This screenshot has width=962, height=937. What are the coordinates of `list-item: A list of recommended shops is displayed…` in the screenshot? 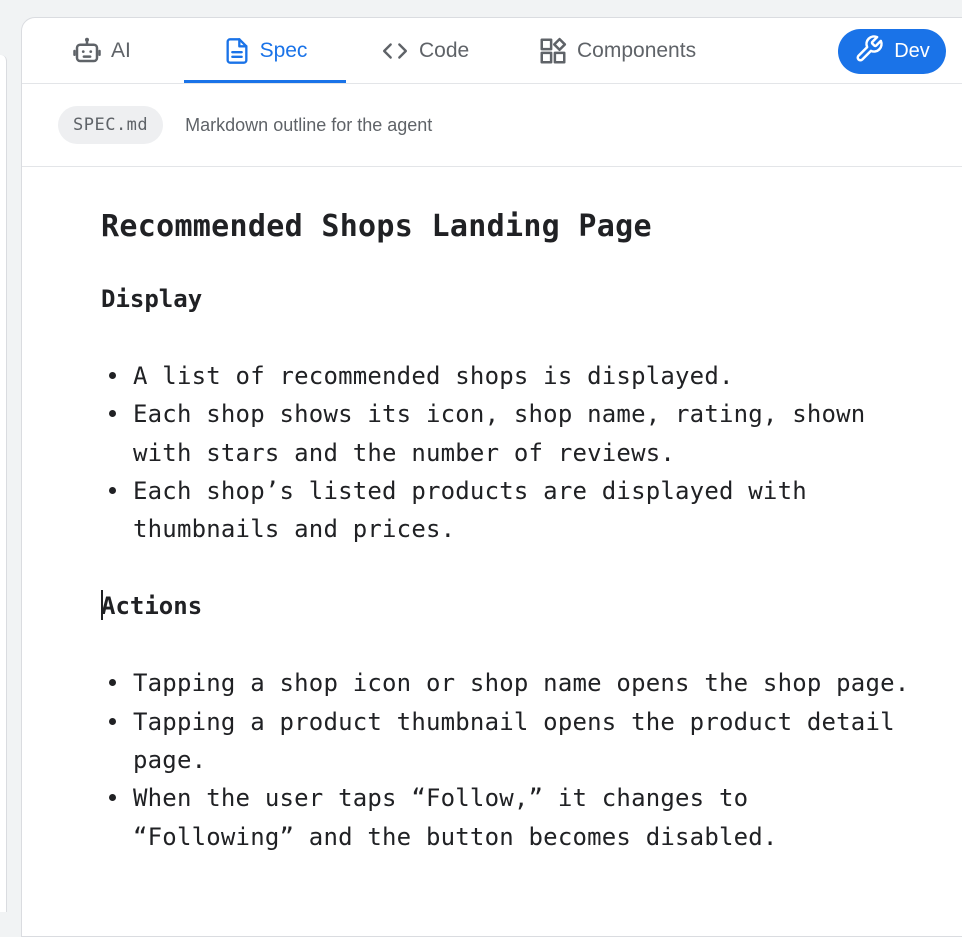 It's located at (516, 376).